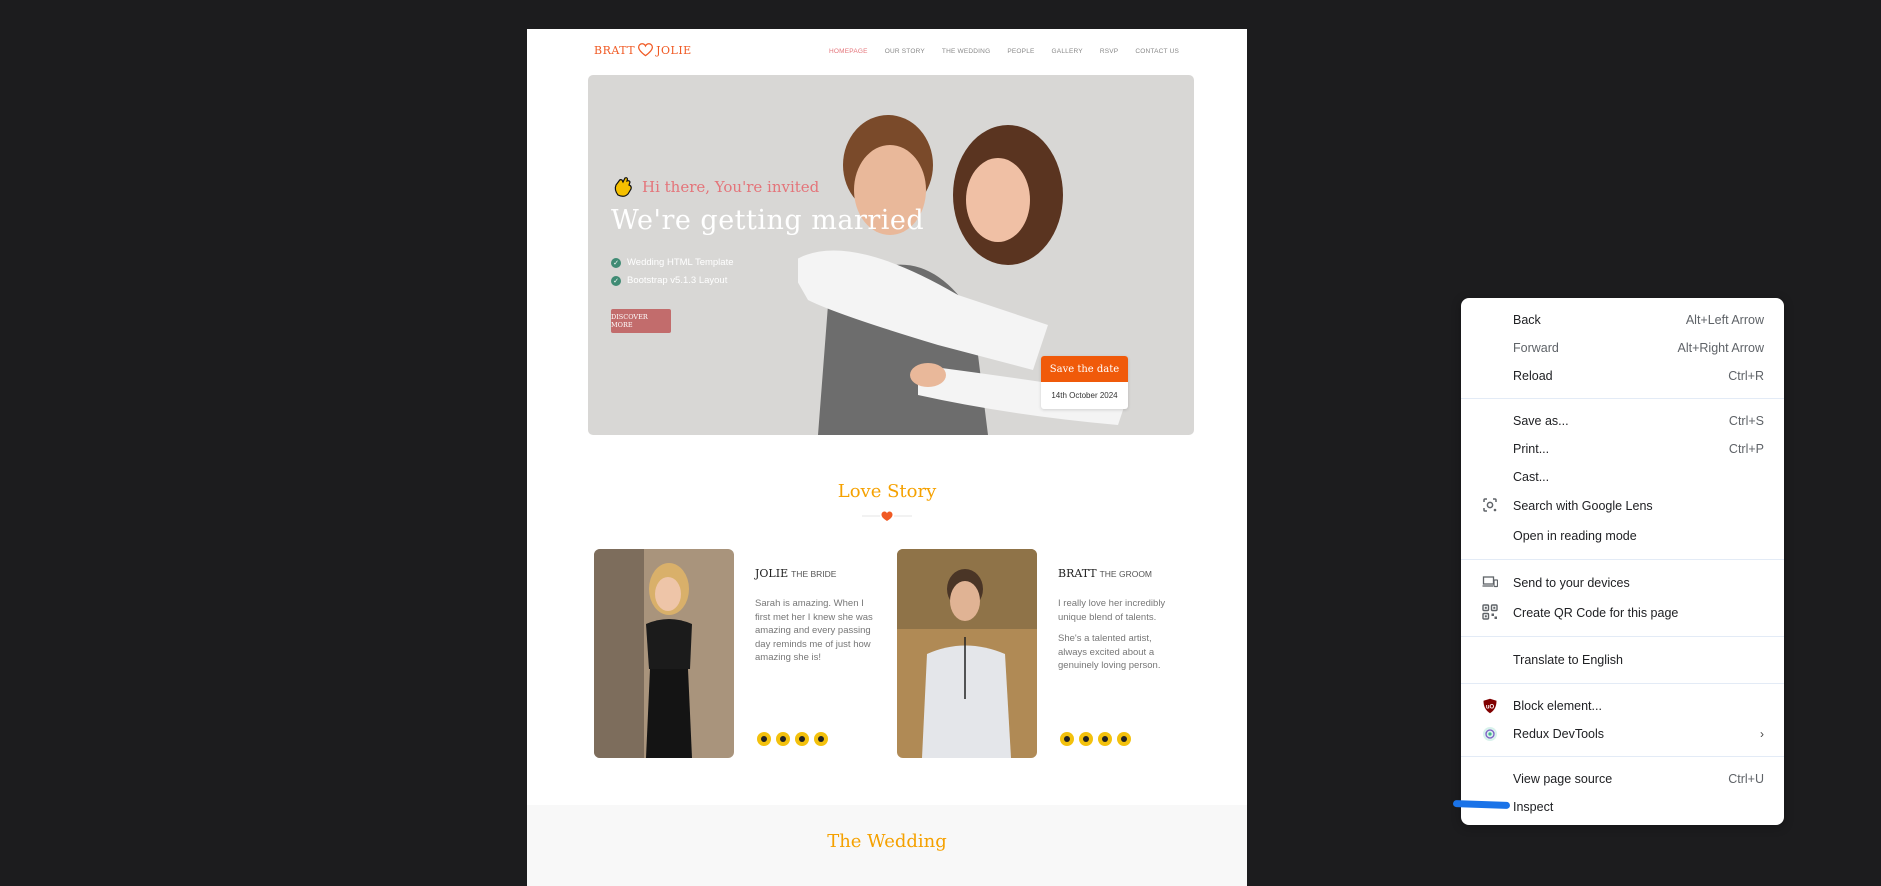 The image size is (1881, 886). Describe the element at coordinates (646, 50) in the screenshot. I see `heart-outline-icon` at that location.